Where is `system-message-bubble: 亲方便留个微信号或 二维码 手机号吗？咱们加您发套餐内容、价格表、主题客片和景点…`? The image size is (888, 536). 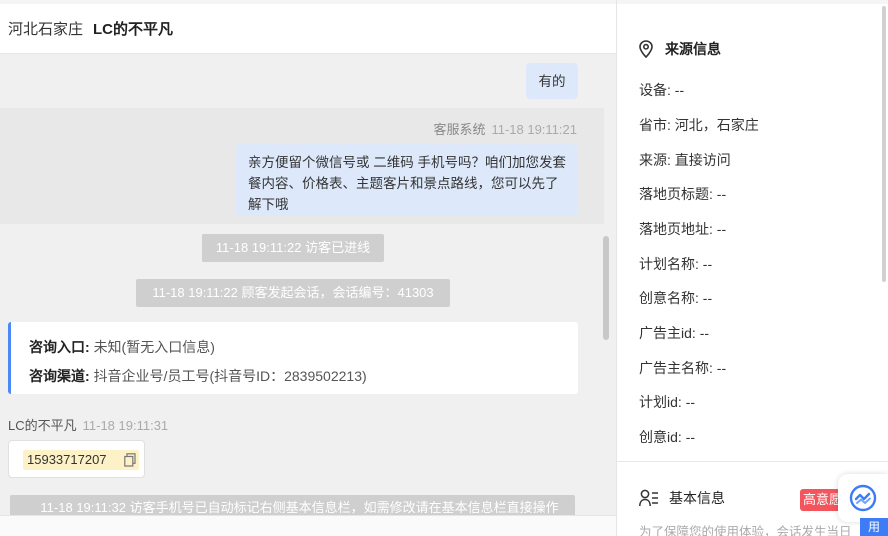 system-message-bubble: 亲方便留个微信号或 二维码 手机号吗？咱们加您发套餐内容、价格表、主题客片和景点… is located at coordinates (407, 180).